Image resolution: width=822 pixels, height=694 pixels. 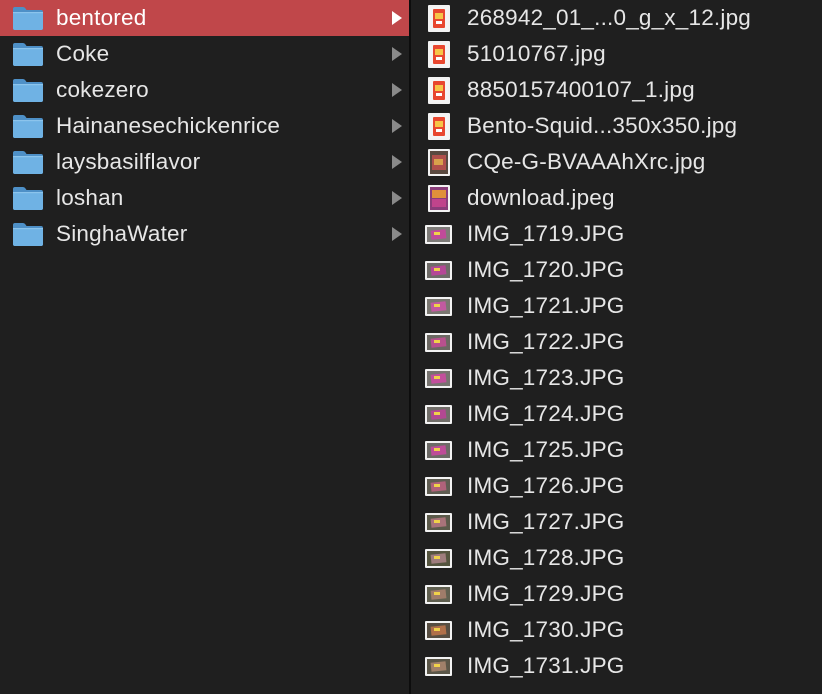 I want to click on folder-label: loshan, so click(x=90, y=197).